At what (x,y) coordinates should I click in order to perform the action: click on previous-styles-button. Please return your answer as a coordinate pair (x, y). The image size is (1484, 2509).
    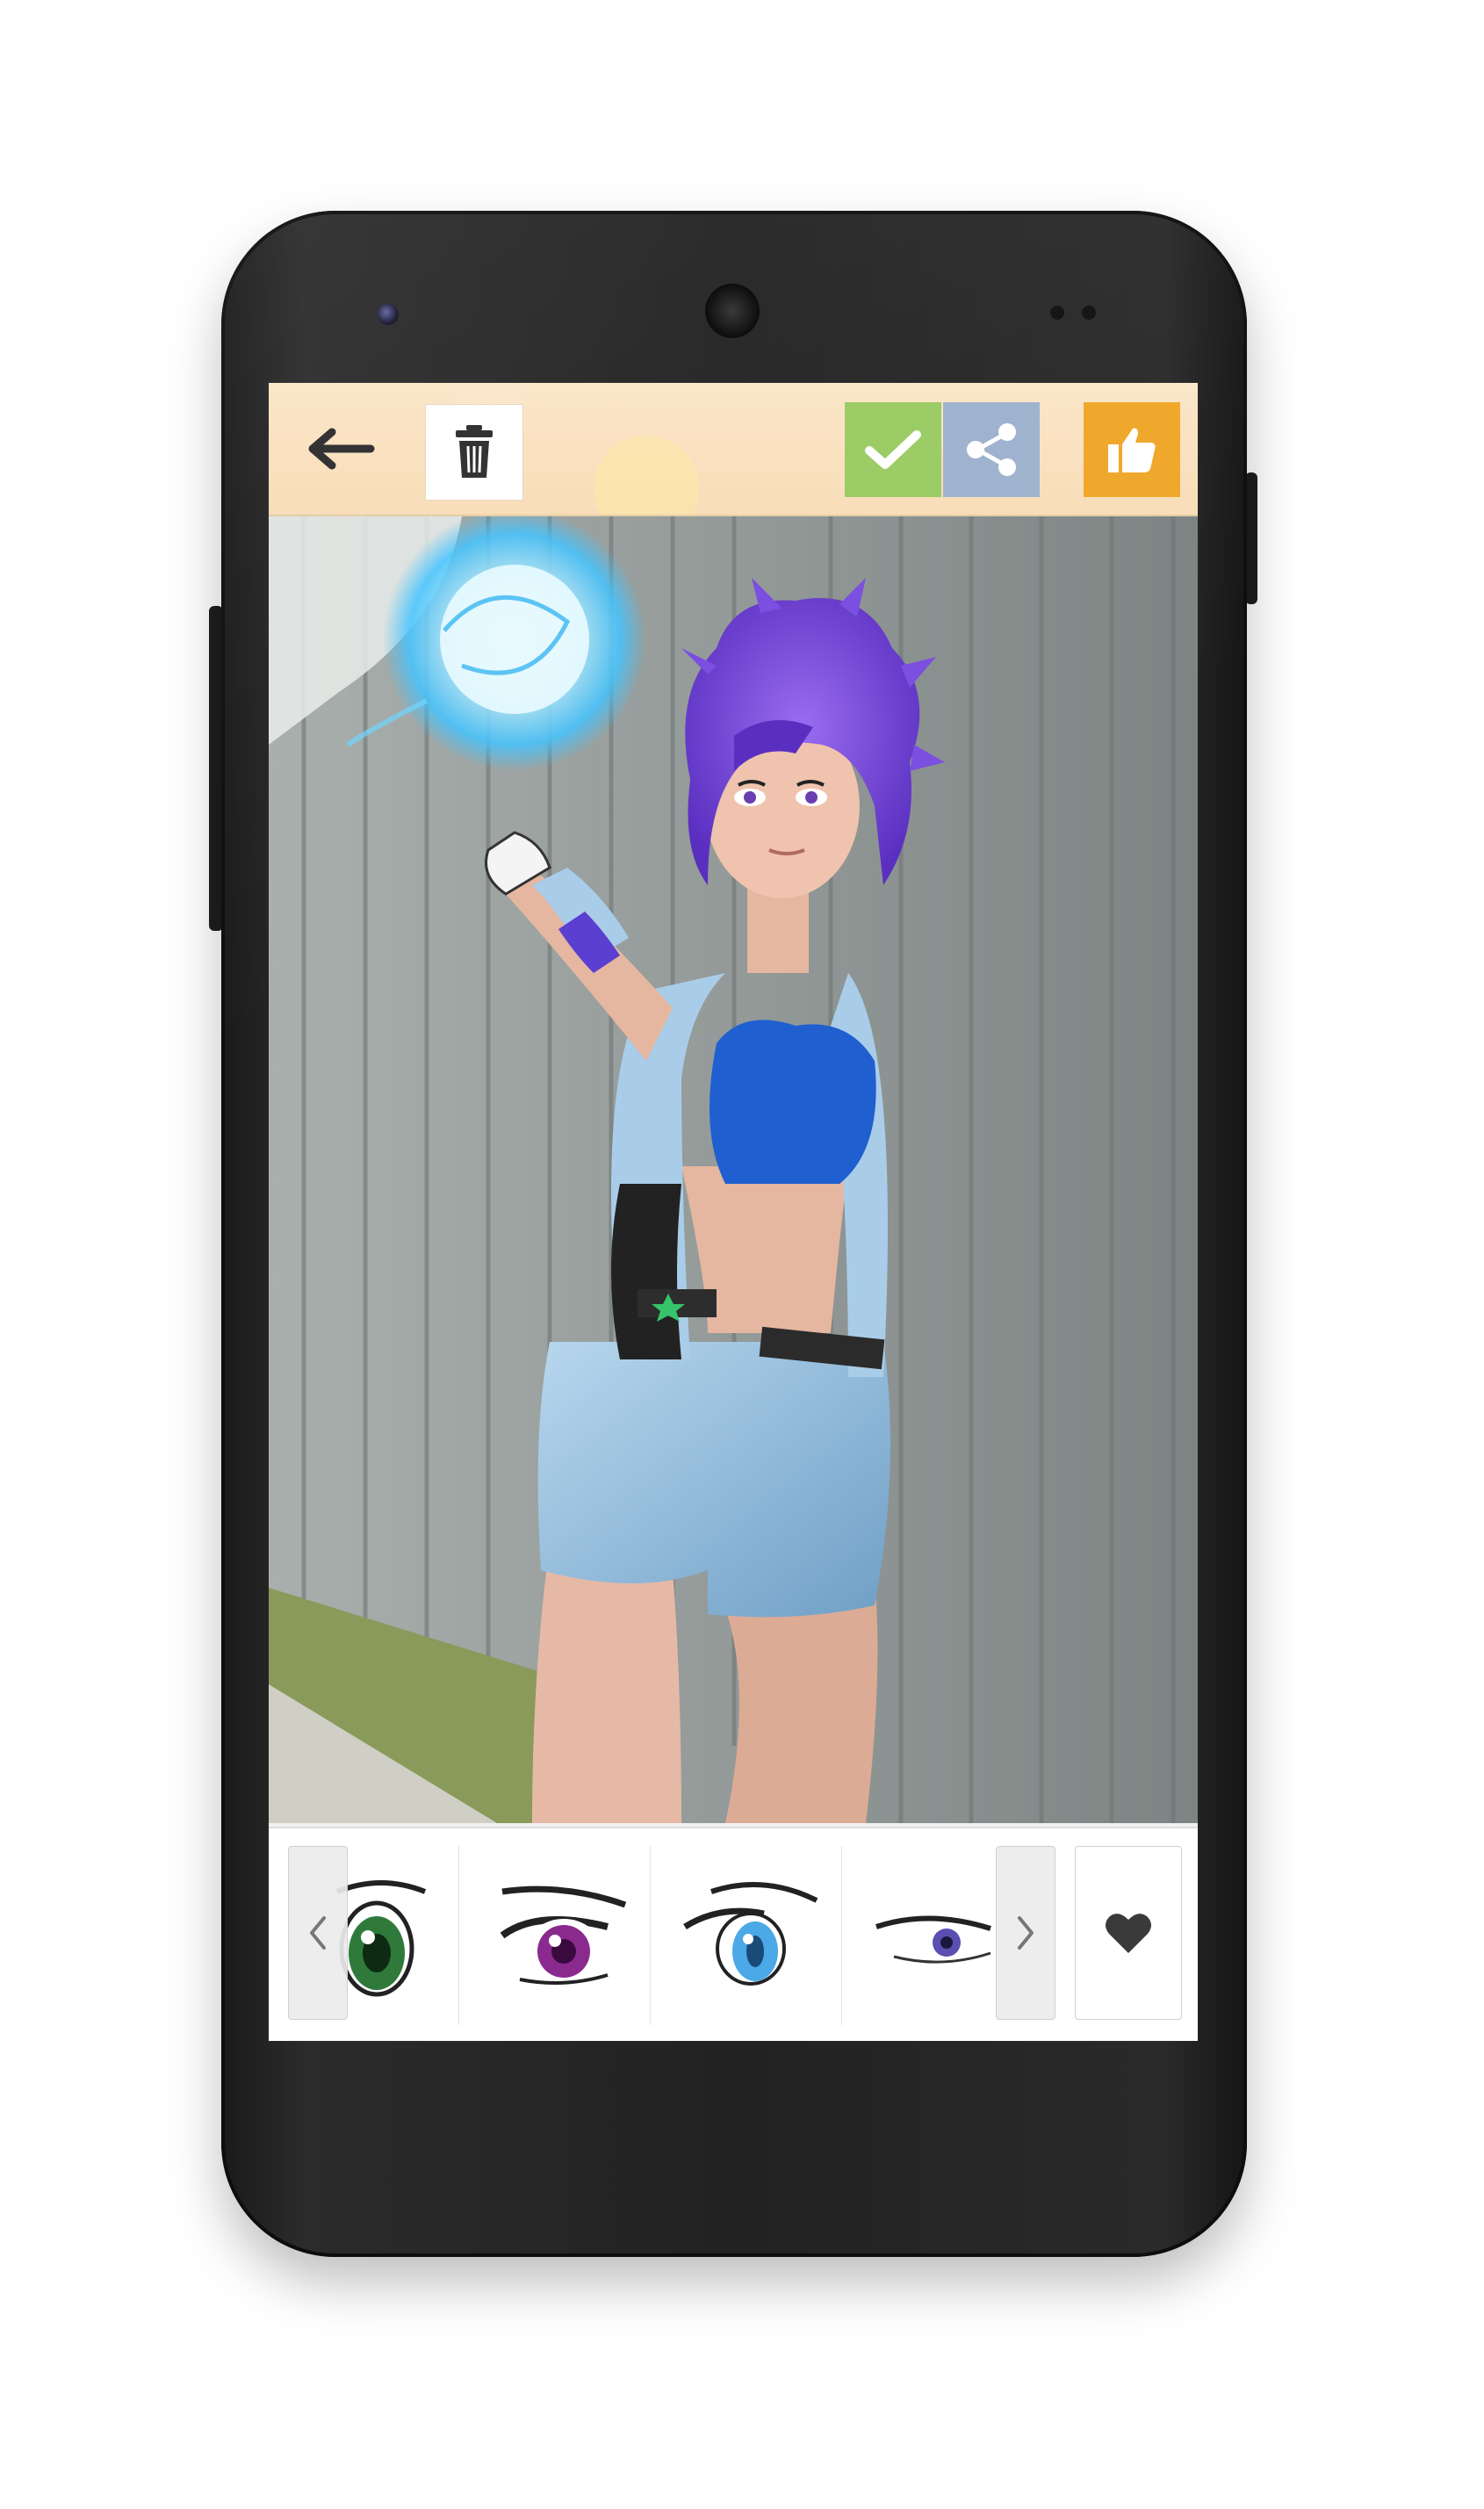
    Looking at the image, I should click on (318, 1933).